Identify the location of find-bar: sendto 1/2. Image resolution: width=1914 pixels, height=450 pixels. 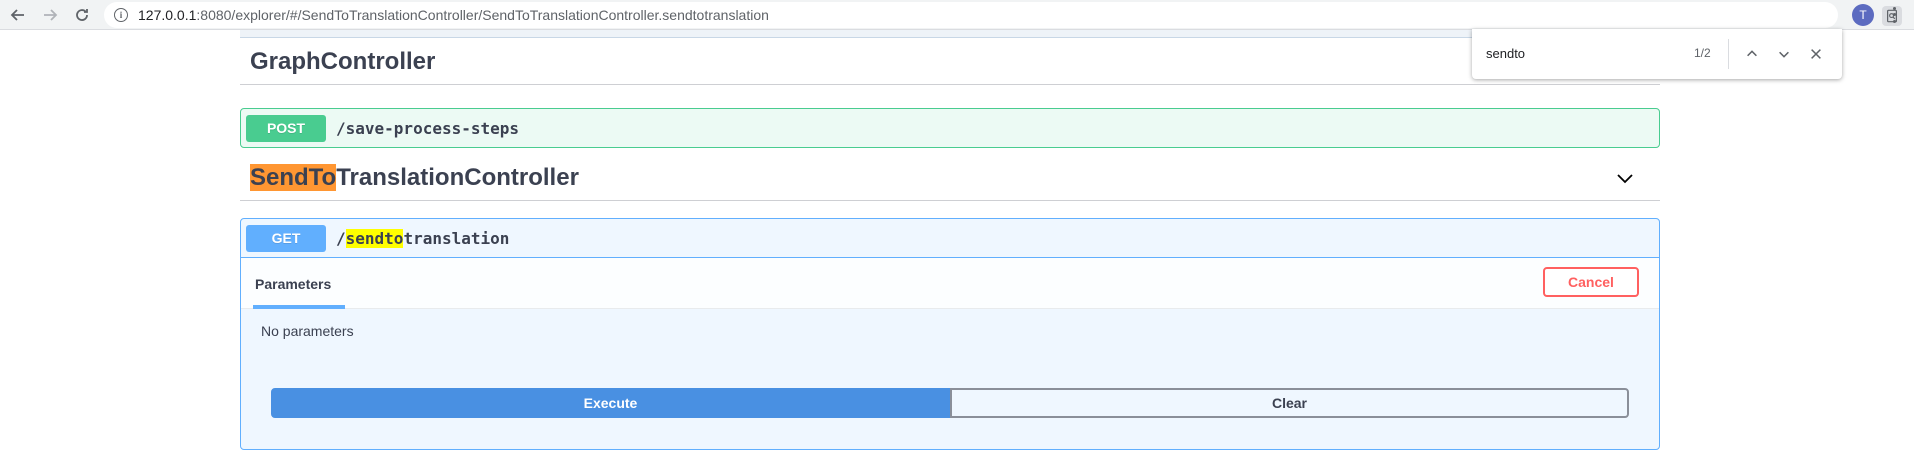
(1657, 54).